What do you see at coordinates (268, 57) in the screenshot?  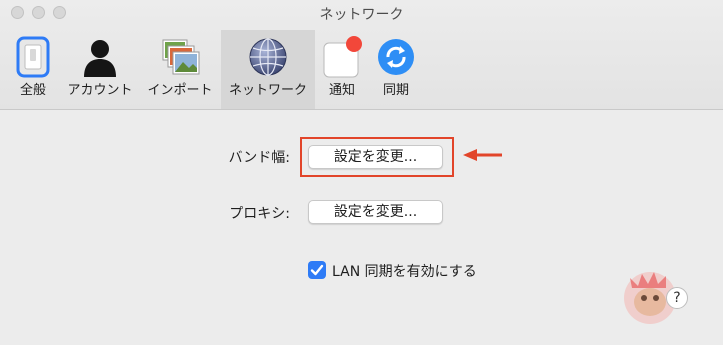 I see `globe-icon` at bounding box center [268, 57].